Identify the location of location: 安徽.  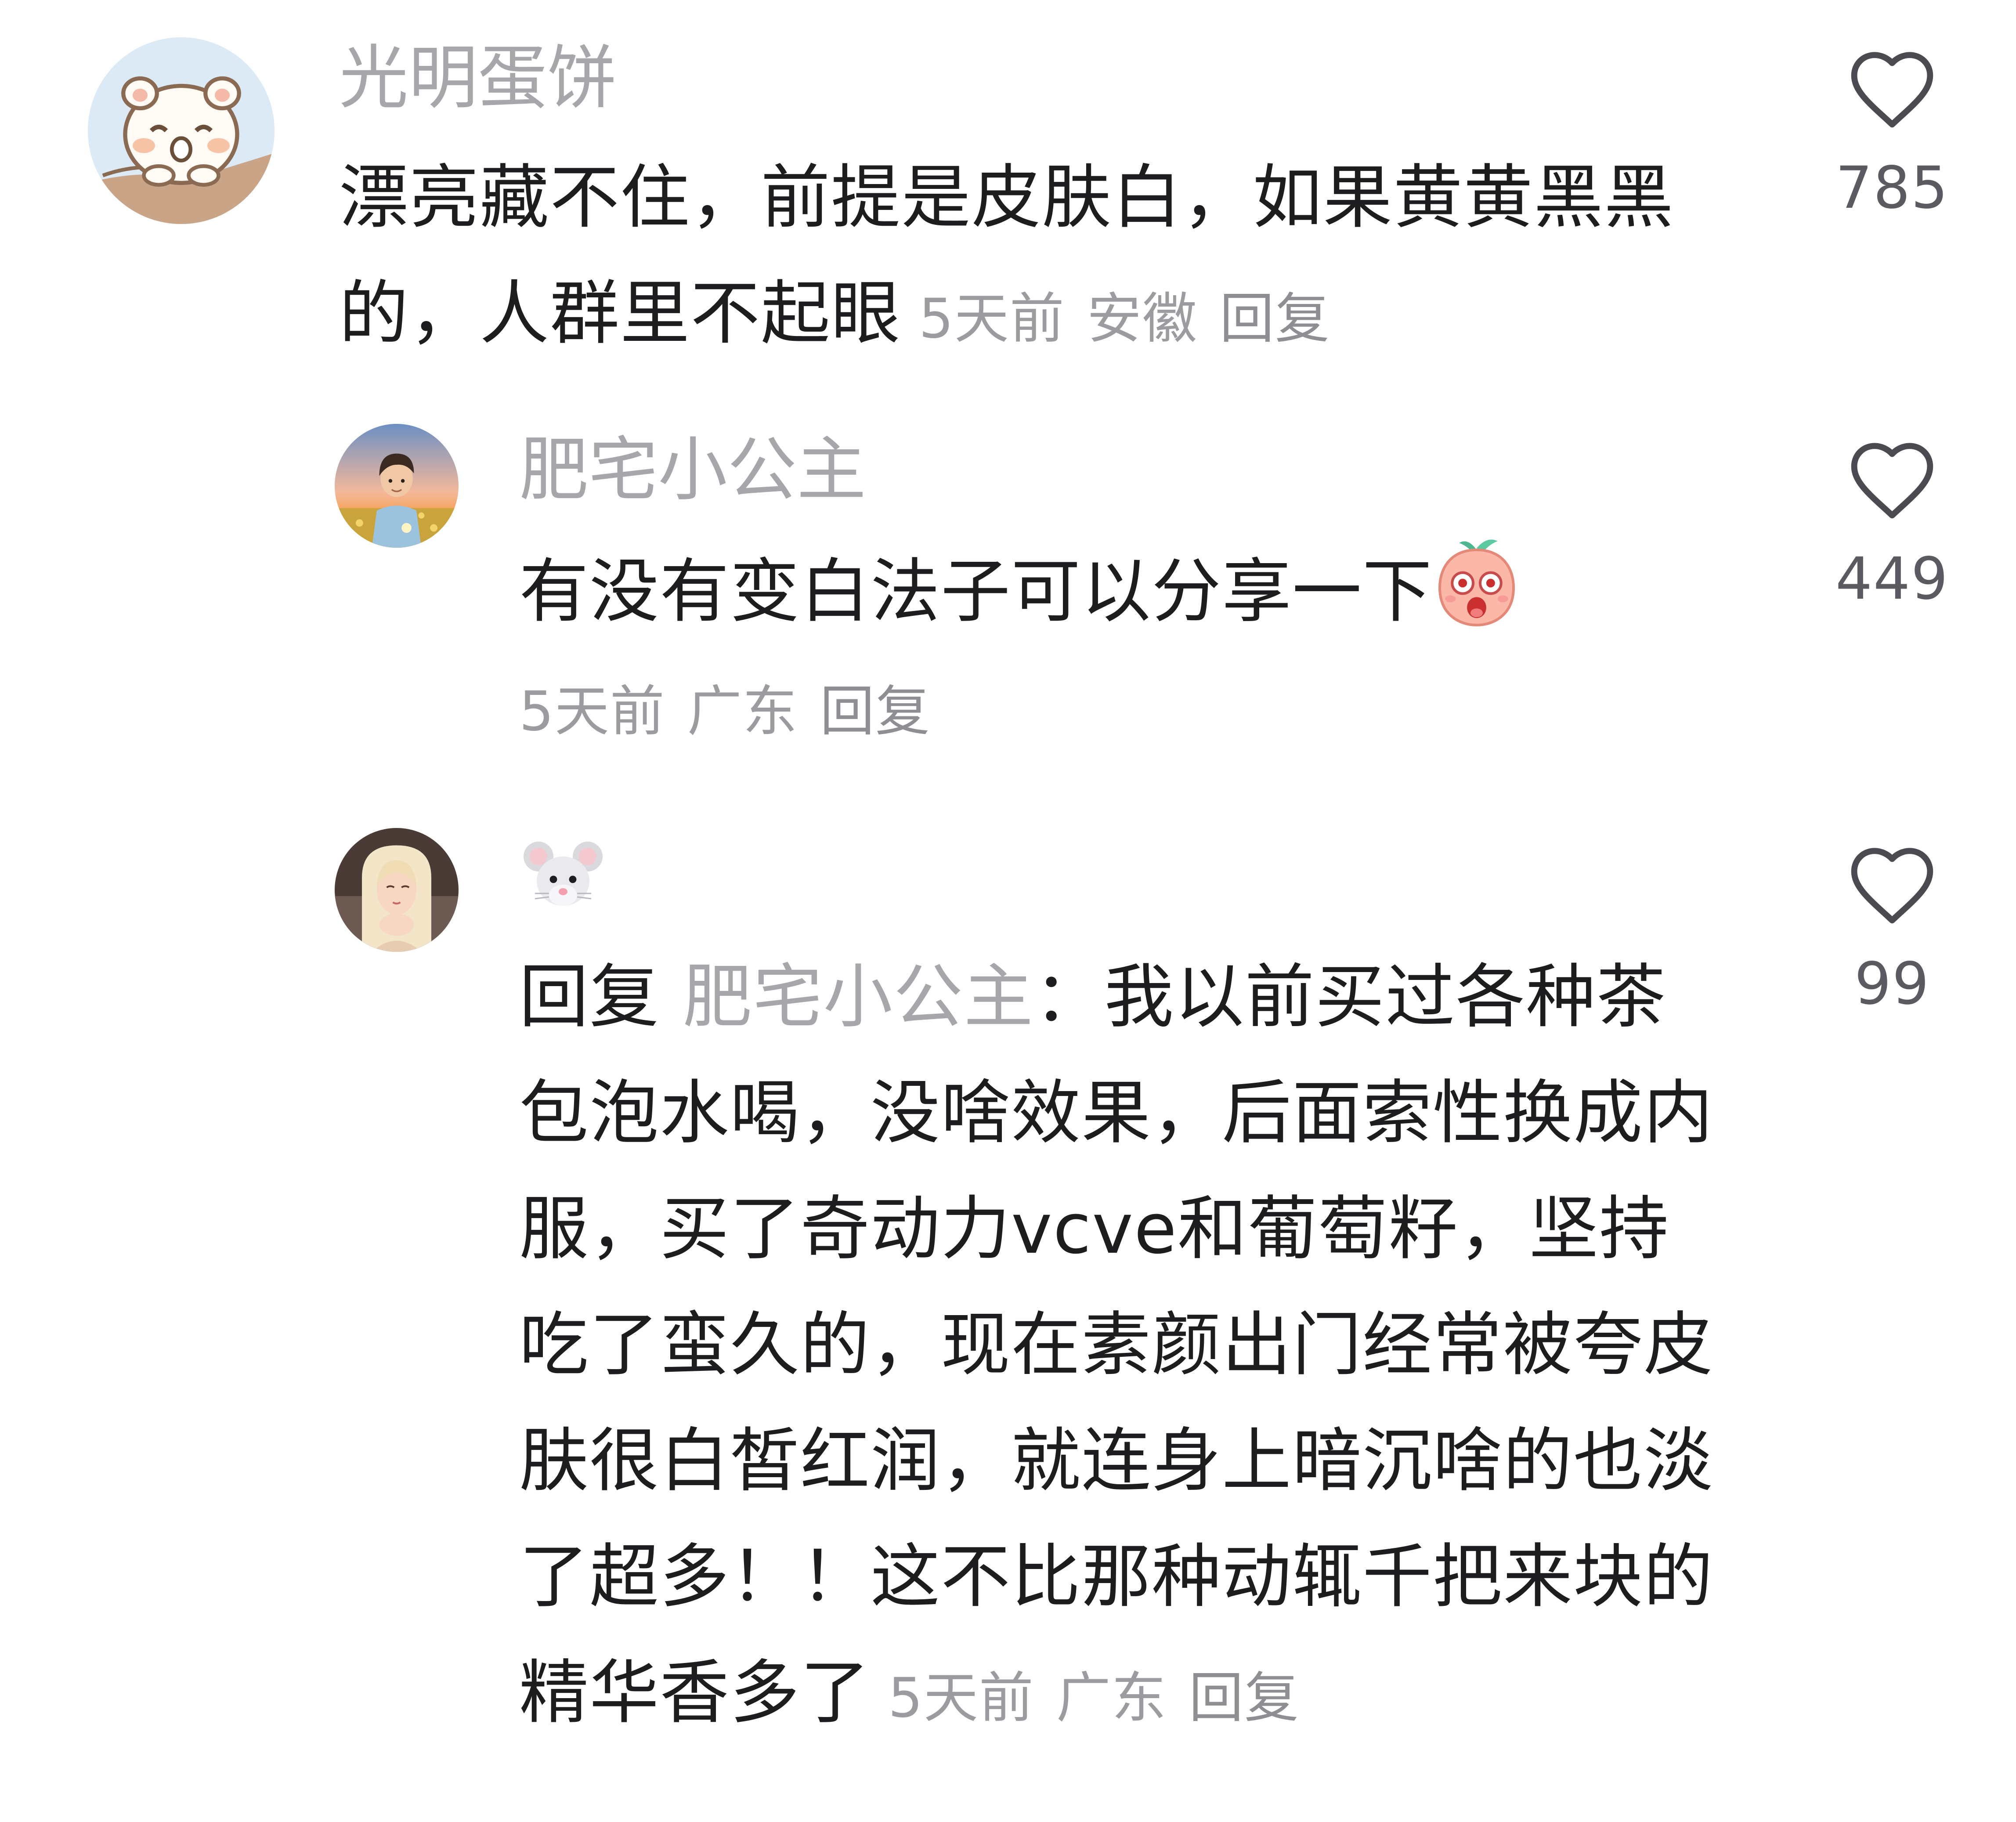
(1143, 319).